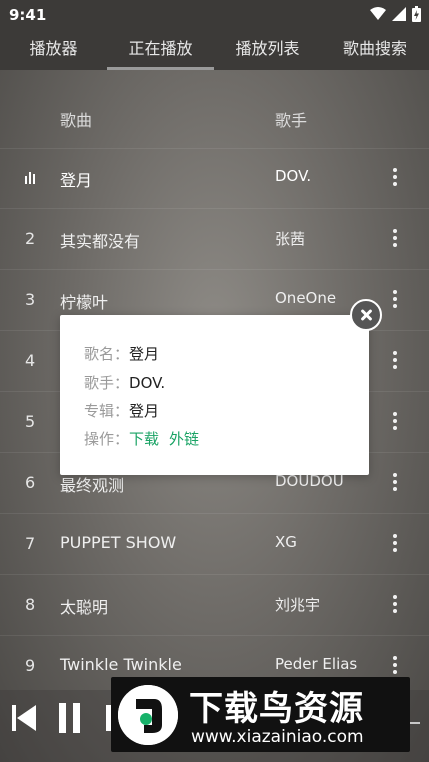  What do you see at coordinates (100, 241) in the screenshot?
I see `song-title: 其实都没有` at bounding box center [100, 241].